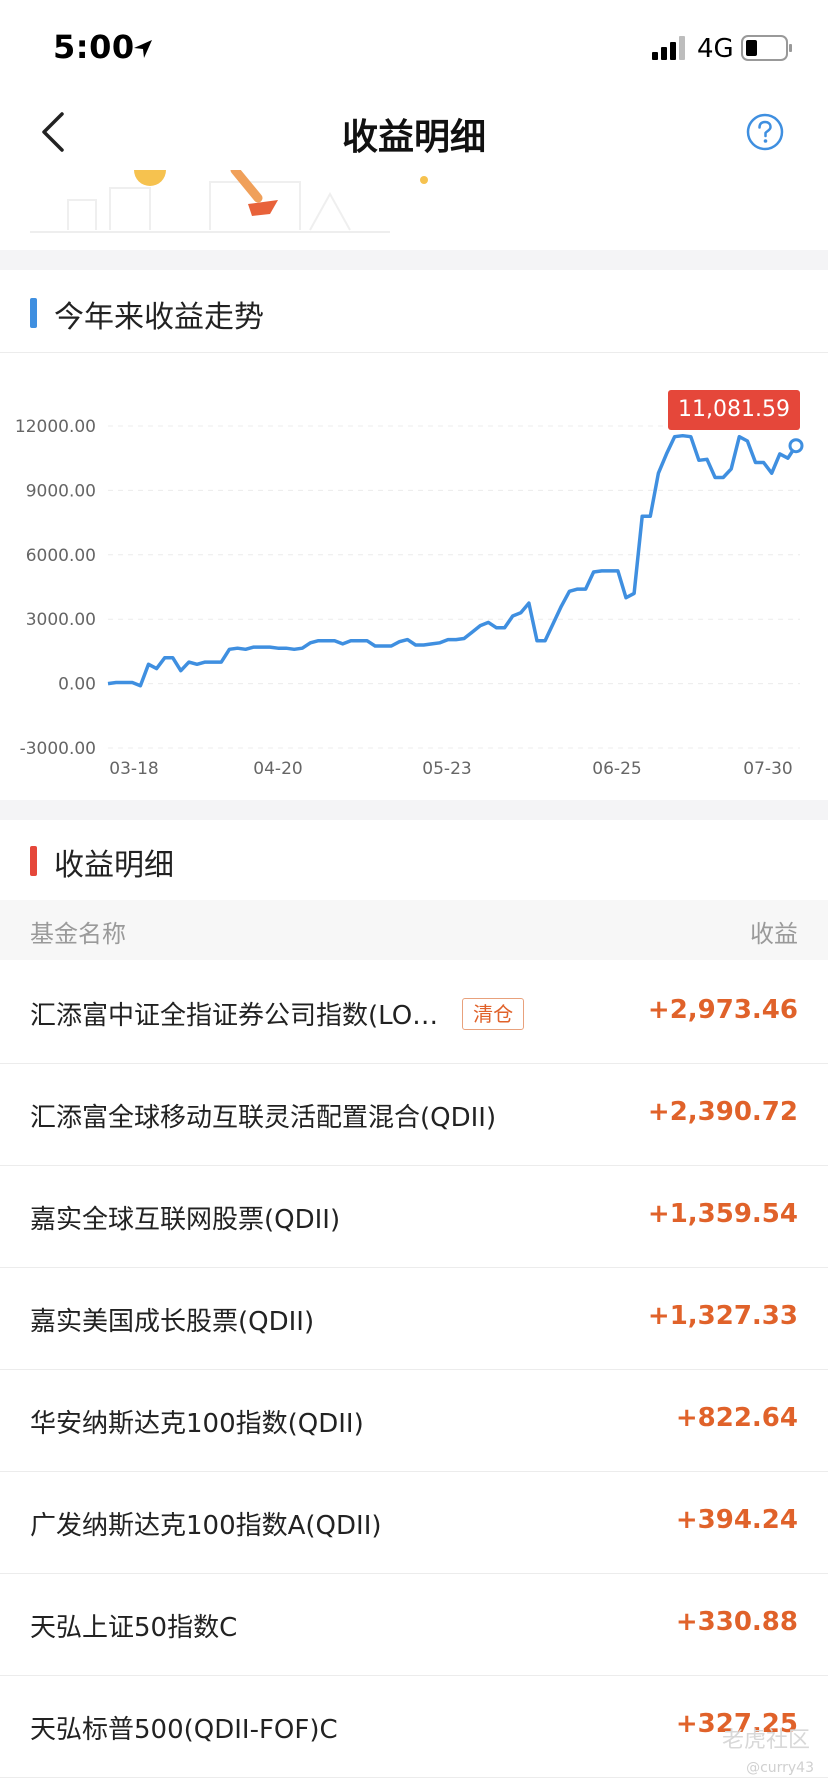  I want to click on fund-name: 天弘上证50指数C, so click(134, 1628).